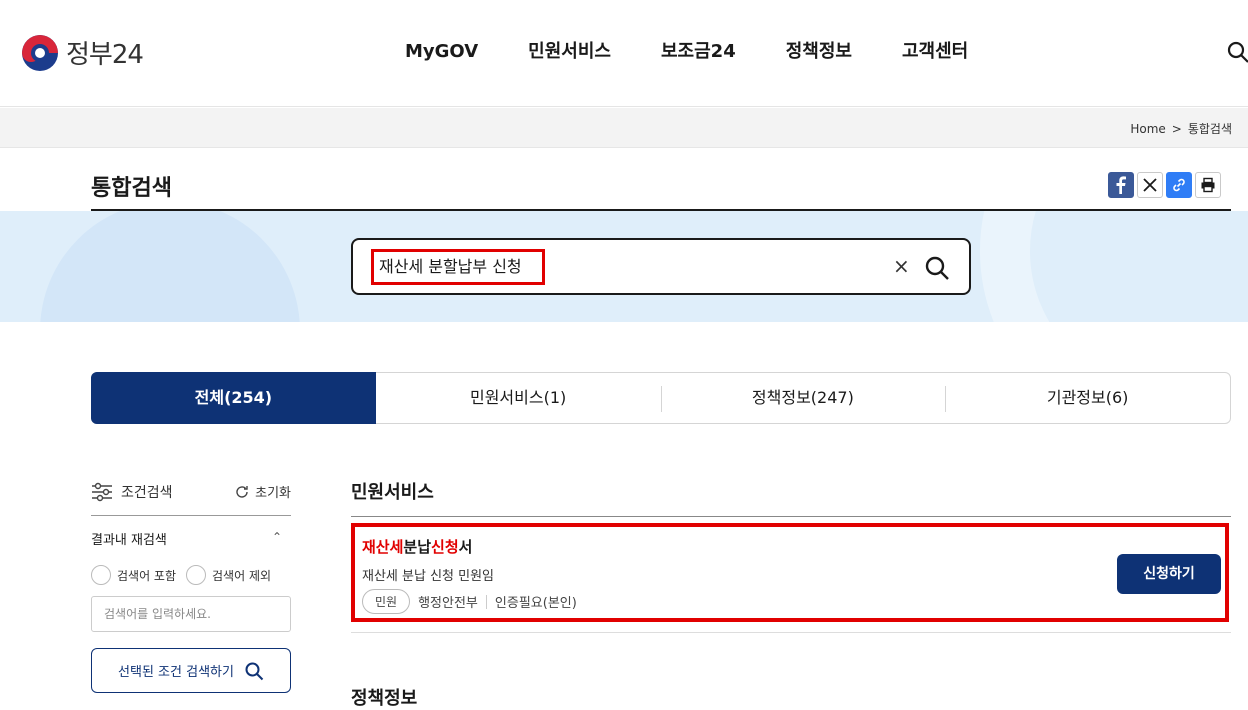  I want to click on refresh-icon, so click(242, 491).